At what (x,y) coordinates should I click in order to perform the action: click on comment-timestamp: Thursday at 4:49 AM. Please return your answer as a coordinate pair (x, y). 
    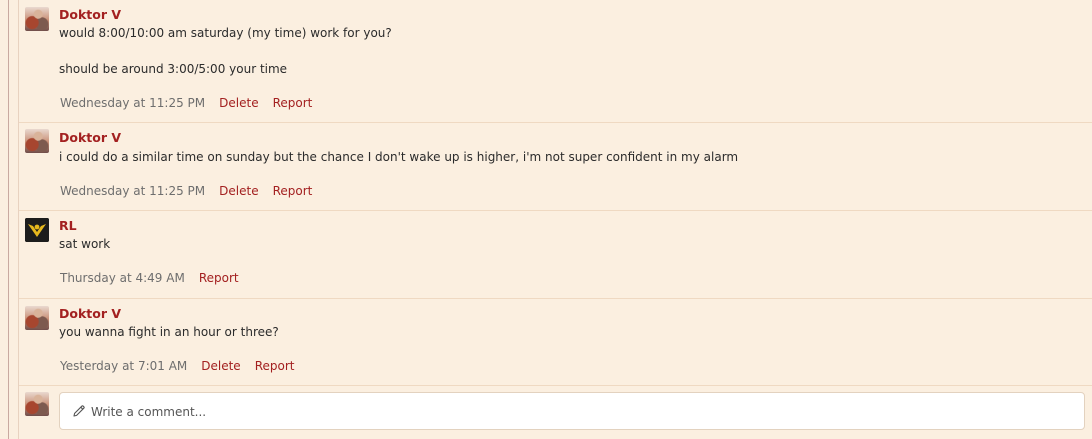
    Looking at the image, I should click on (122, 278).